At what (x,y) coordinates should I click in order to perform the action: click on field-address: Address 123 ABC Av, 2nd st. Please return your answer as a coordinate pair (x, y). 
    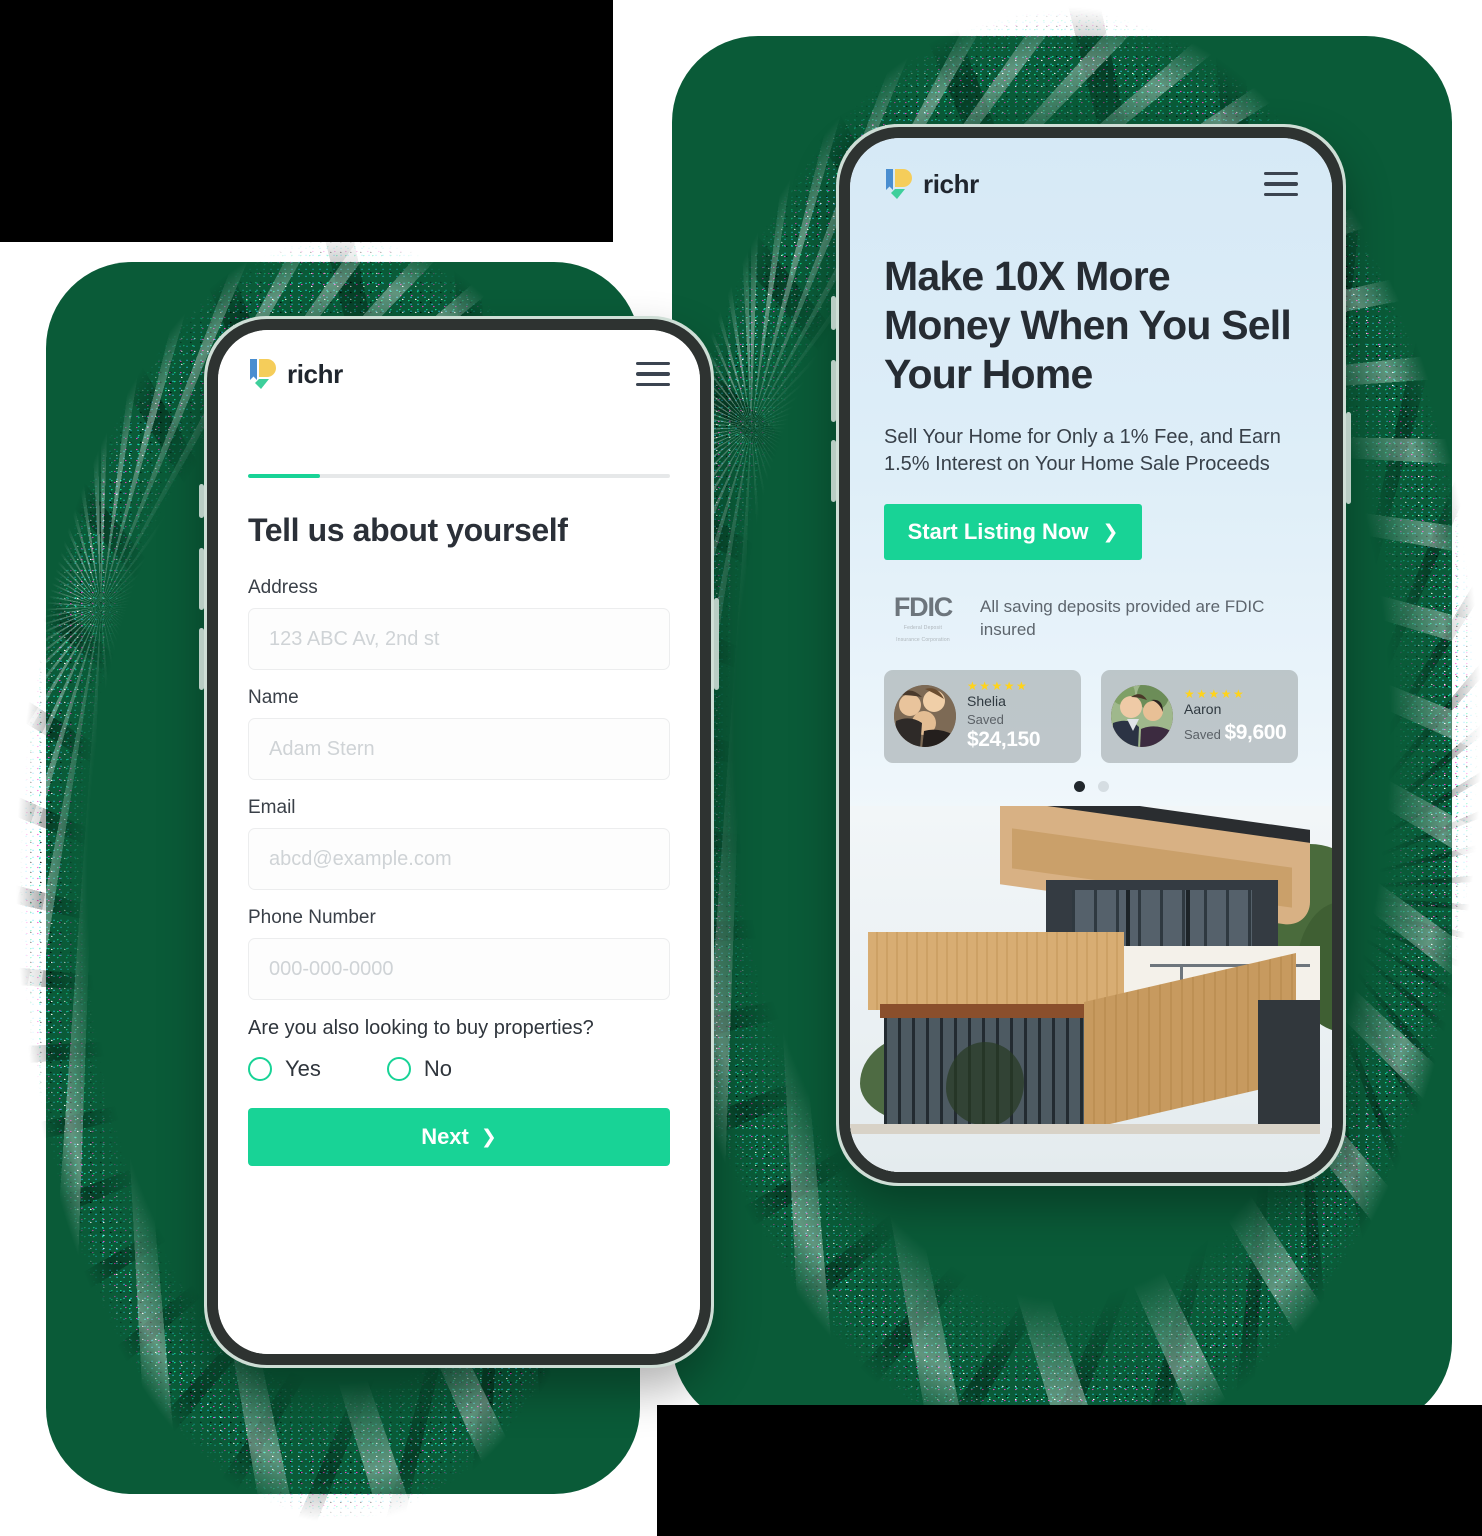
    Looking at the image, I should click on (459, 623).